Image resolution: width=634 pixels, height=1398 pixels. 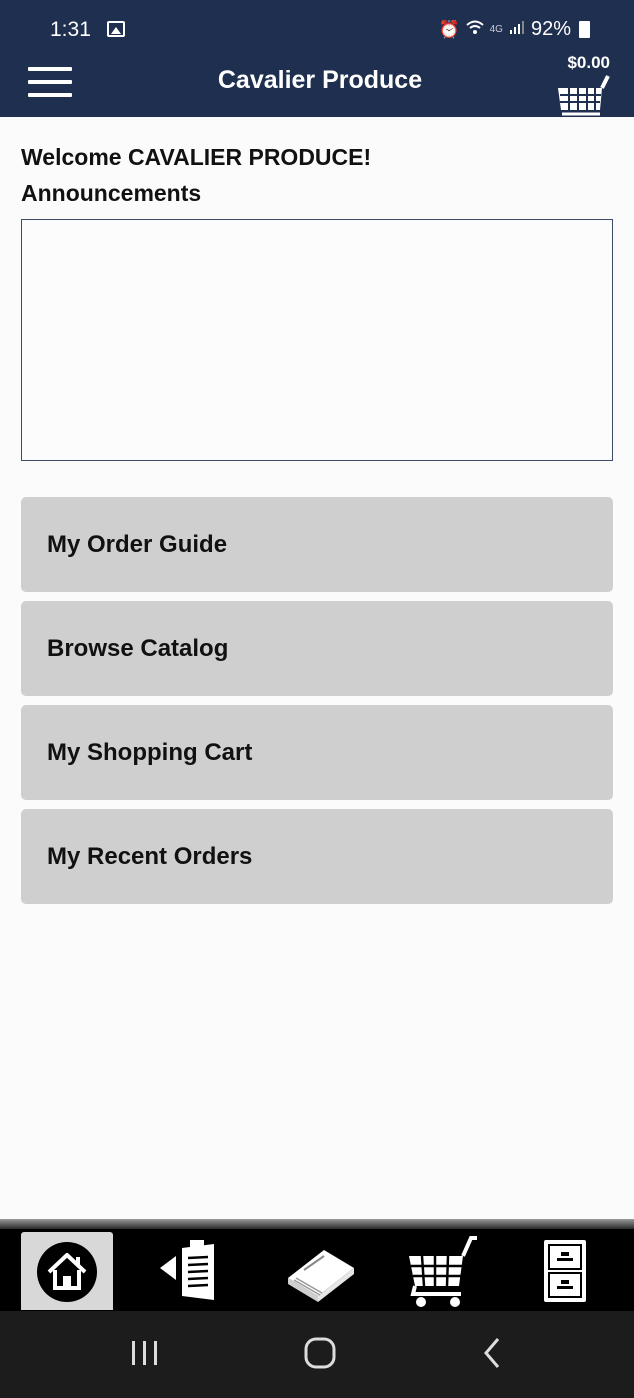 What do you see at coordinates (321, 1276) in the screenshot?
I see `catalog-book-icon` at bounding box center [321, 1276].